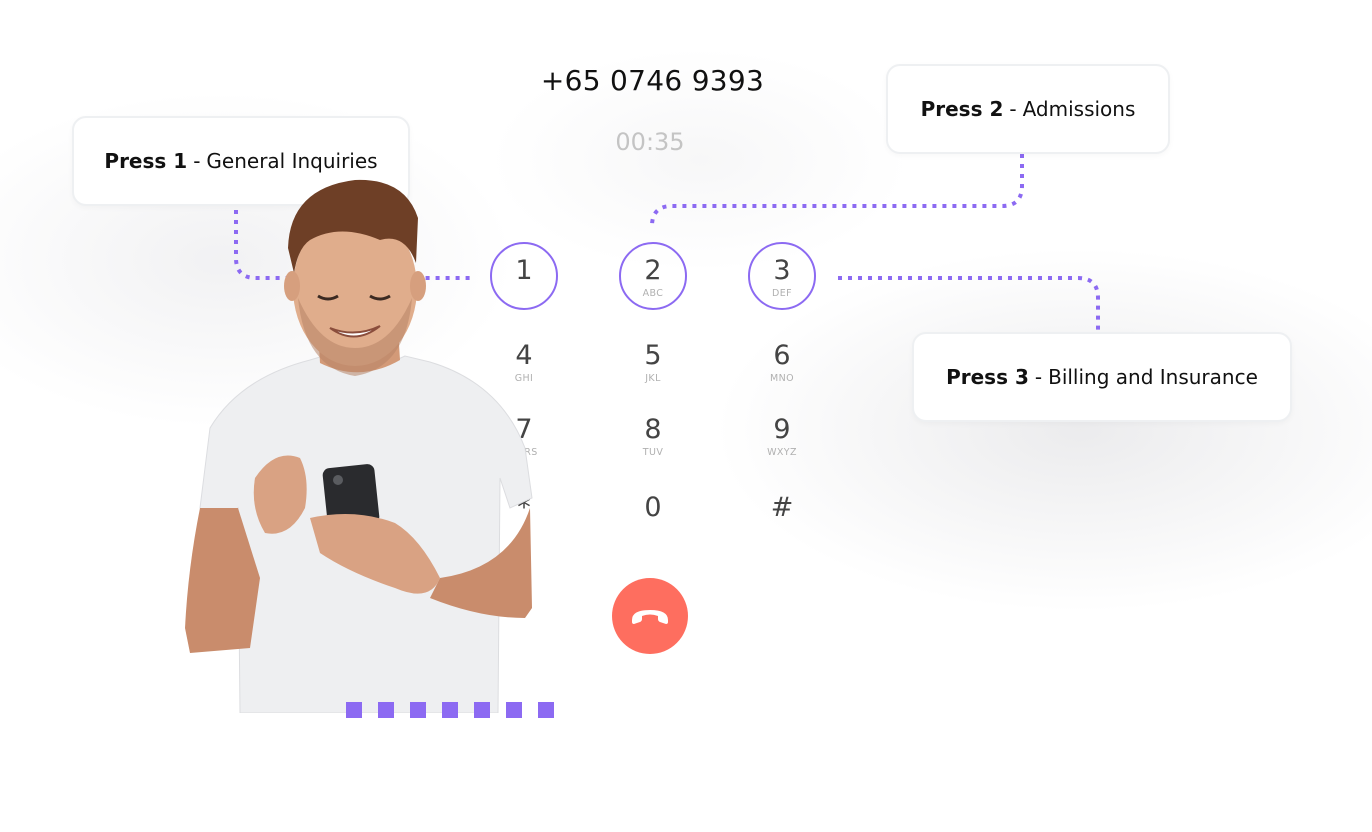 This screenshot has height=832, width=1372. What do you see at coordinates (782, 452) in the screenshot?
I see `key-letters: WXYZ` at bounding box center [782, 452].